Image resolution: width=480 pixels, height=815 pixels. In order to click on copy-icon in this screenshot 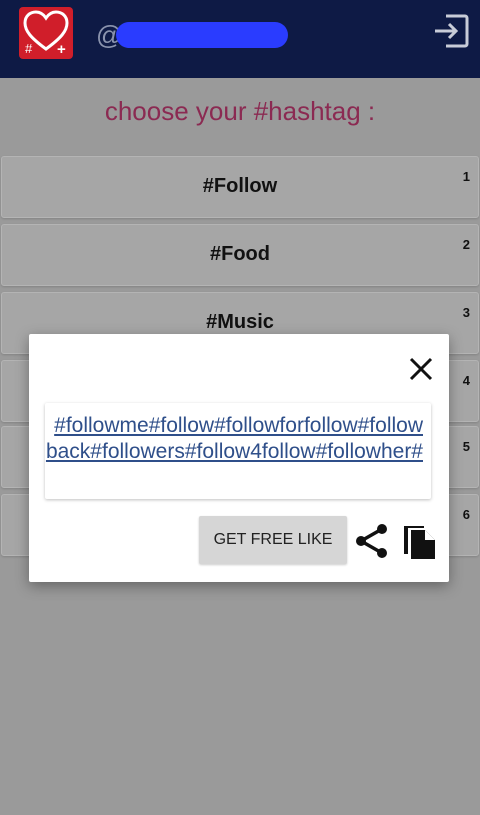, I will do `click(420, 540)`.